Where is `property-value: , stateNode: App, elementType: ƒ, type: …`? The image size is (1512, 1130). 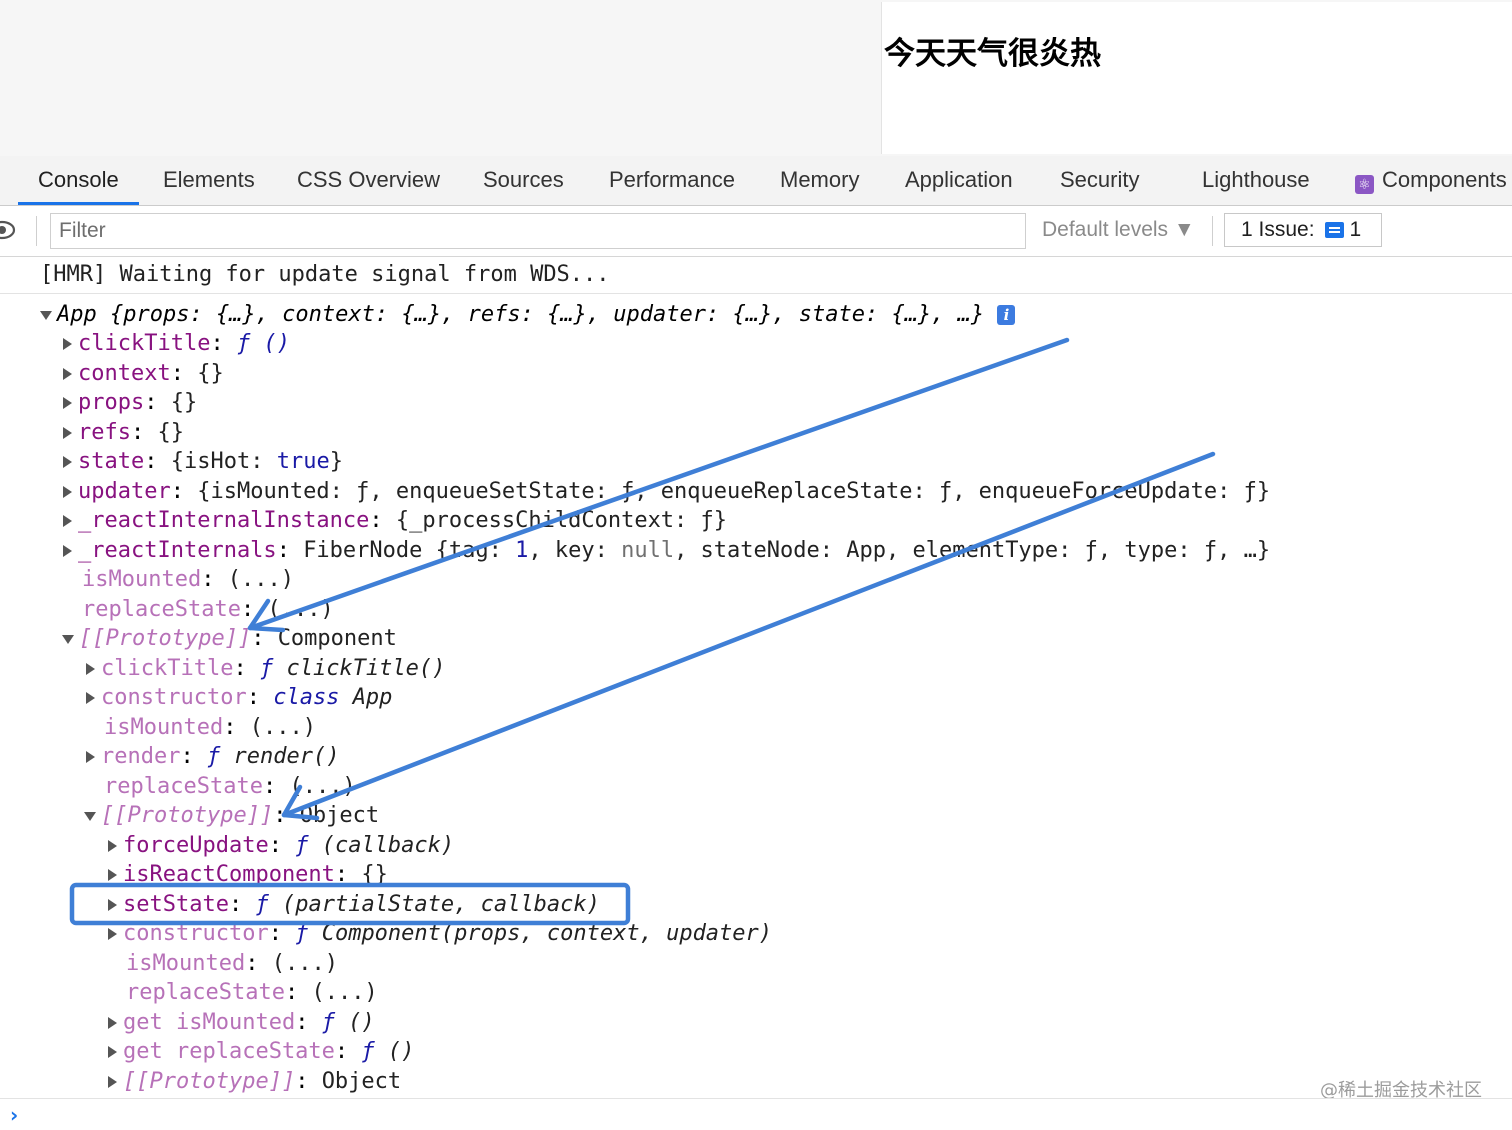 property-value: , stateNode: App, elementType: ƒ, type: … is located at coordinates (972, 550).